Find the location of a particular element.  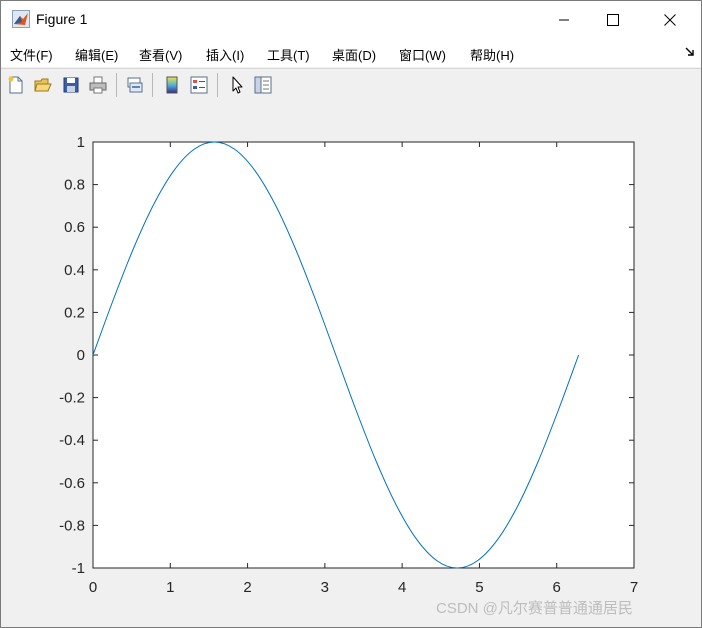

print-button is located at coordinates (98, 85).